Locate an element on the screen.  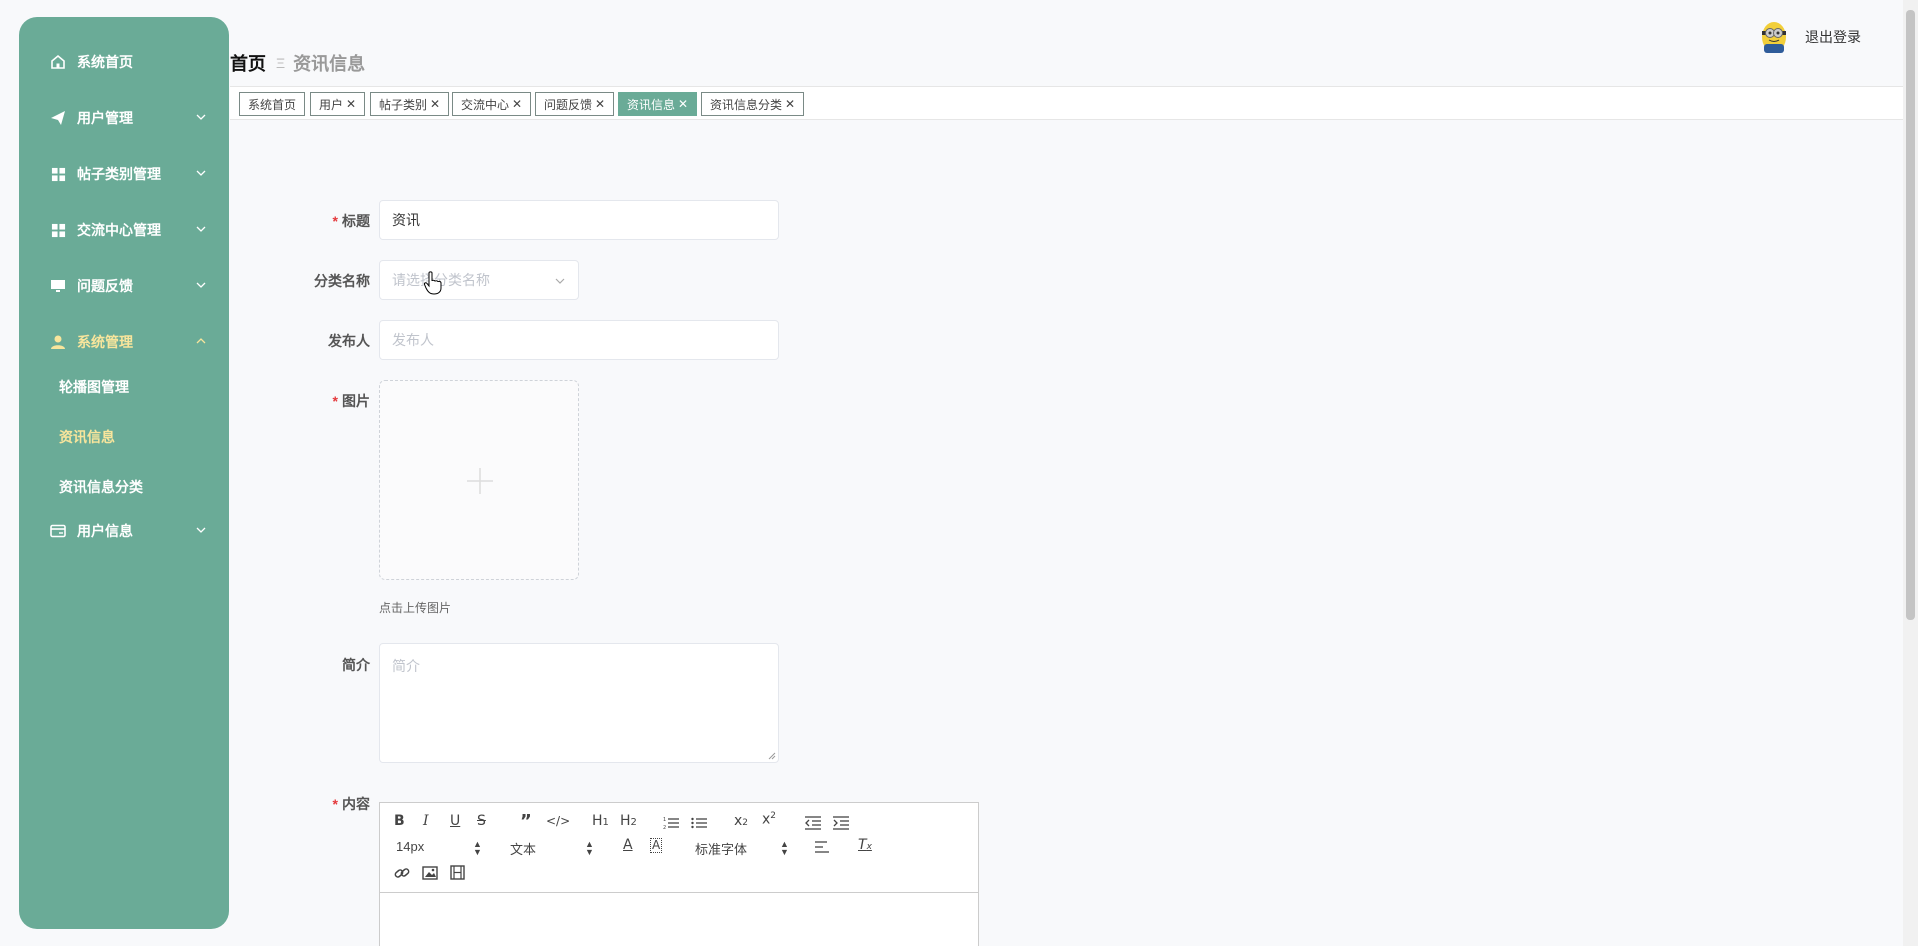
tag-home: 系统首页 is located at coordinates (272, 104).